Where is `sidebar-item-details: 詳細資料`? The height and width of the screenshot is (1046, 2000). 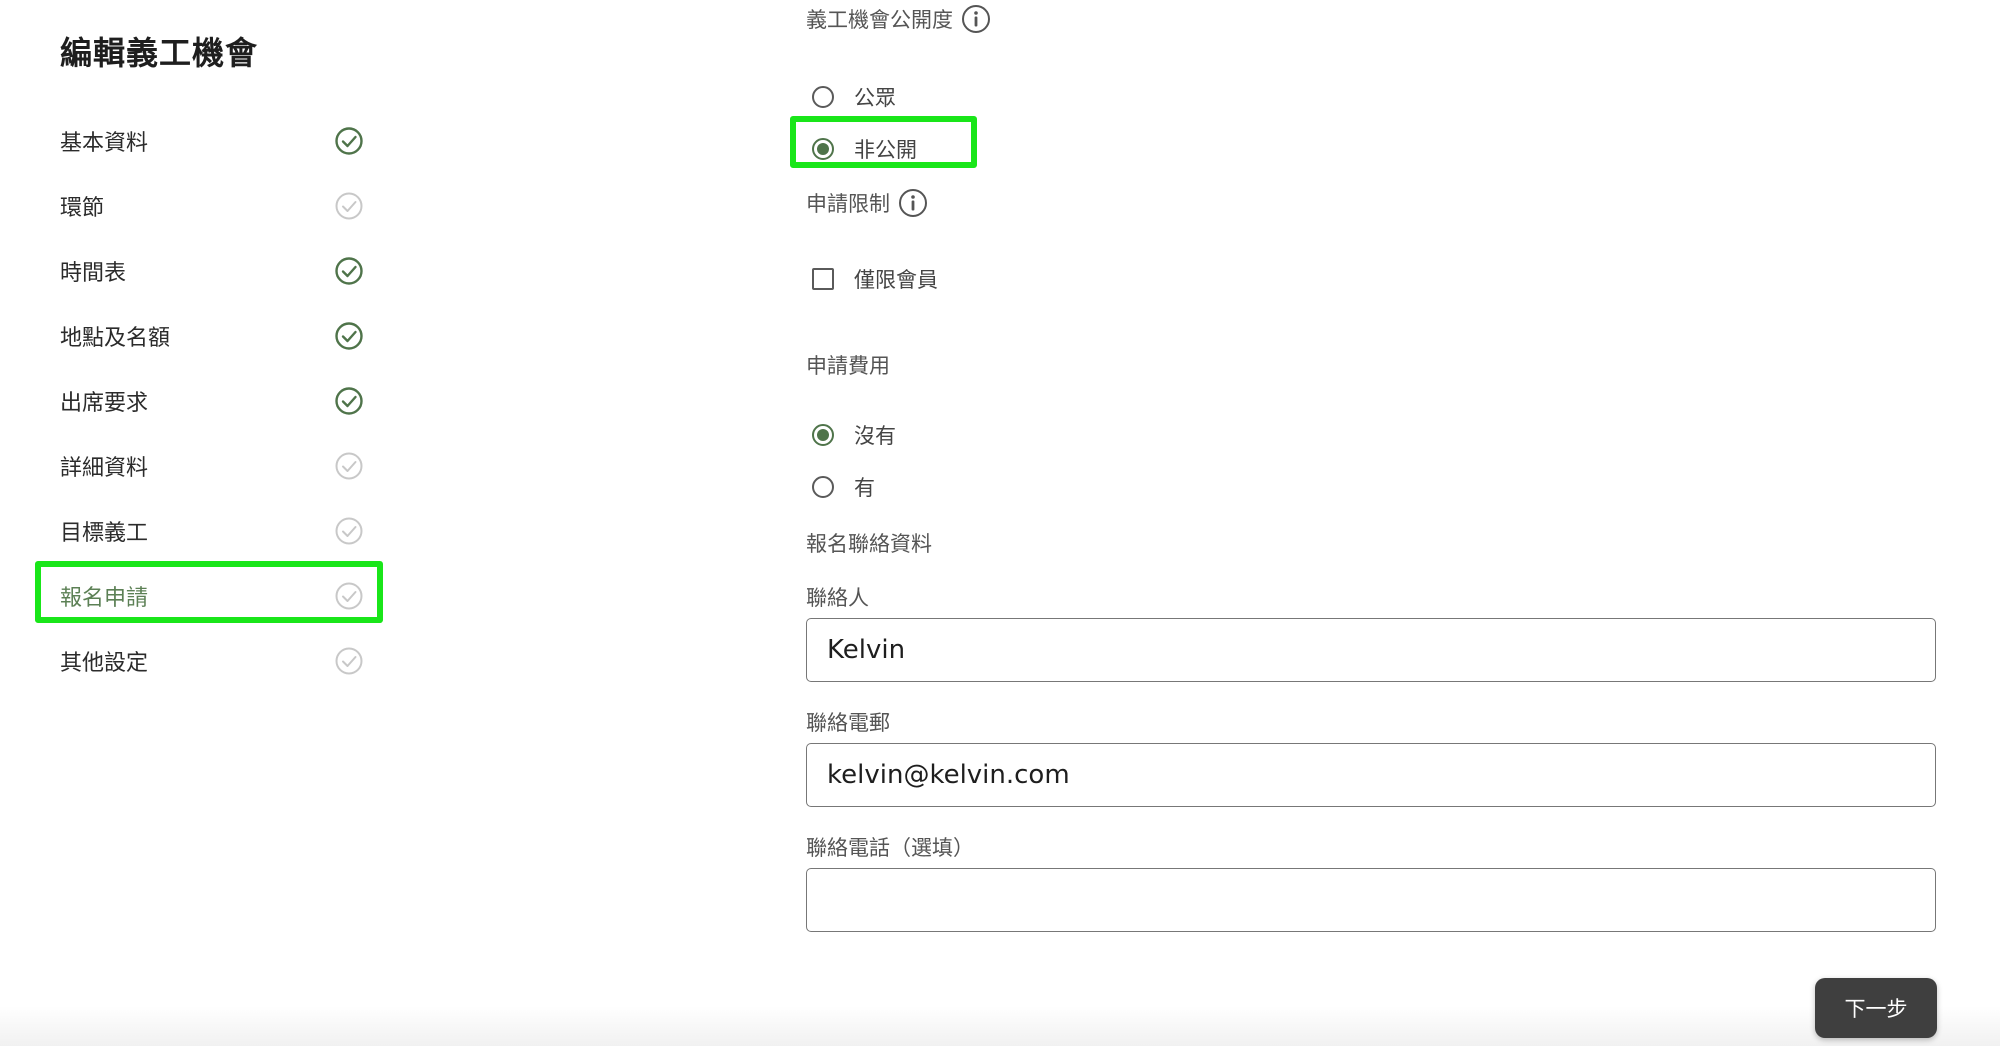 sidebar-item-details: 詳細資料 is located at coordinates (215, 465).